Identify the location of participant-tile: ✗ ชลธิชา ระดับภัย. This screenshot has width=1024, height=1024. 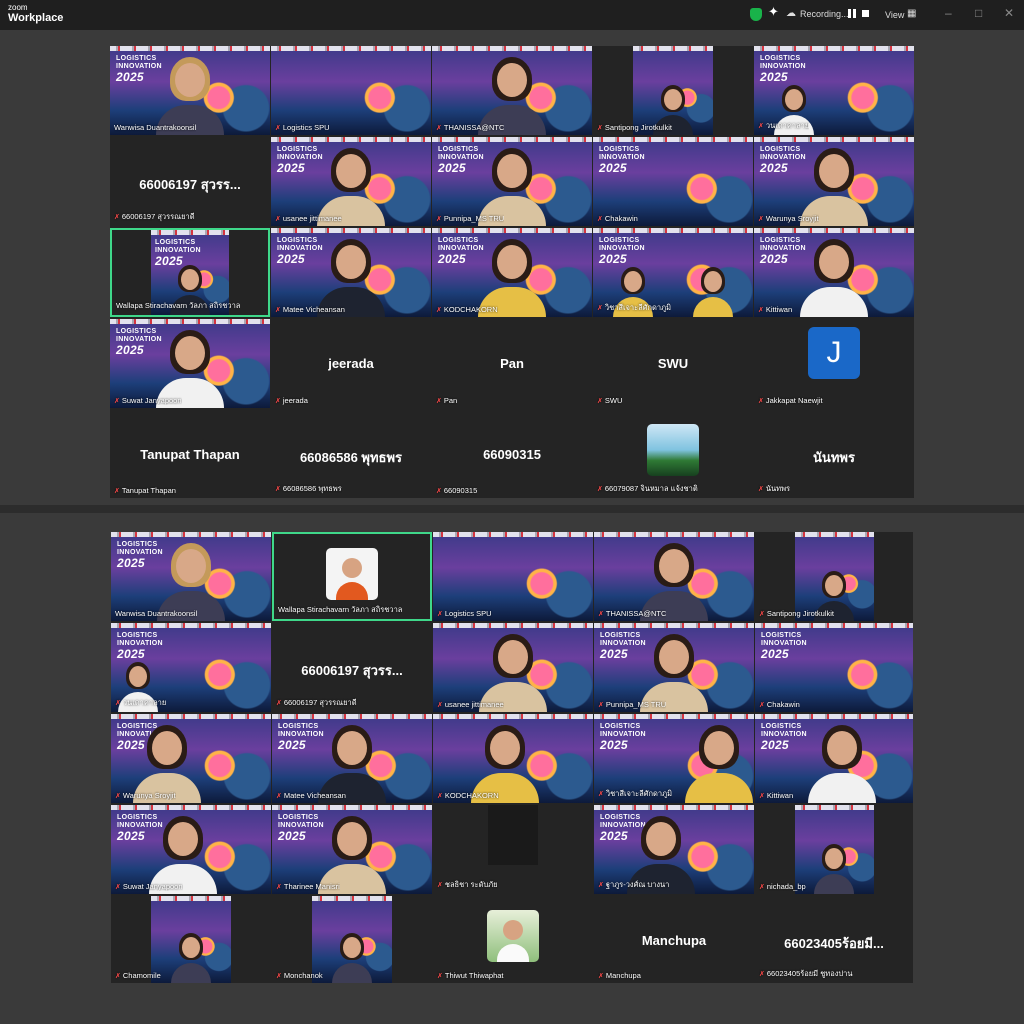
(513, 849).